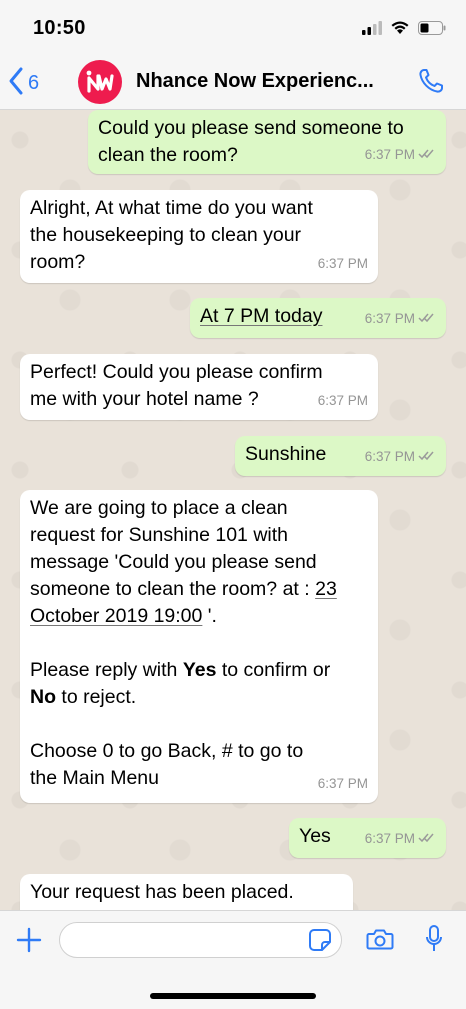 This screenshot has height=1009, width=466. What do you see at coordinates (16, 83) in the screenshot?
I see `chevron-left-icon` at bounding box center [16, 83].